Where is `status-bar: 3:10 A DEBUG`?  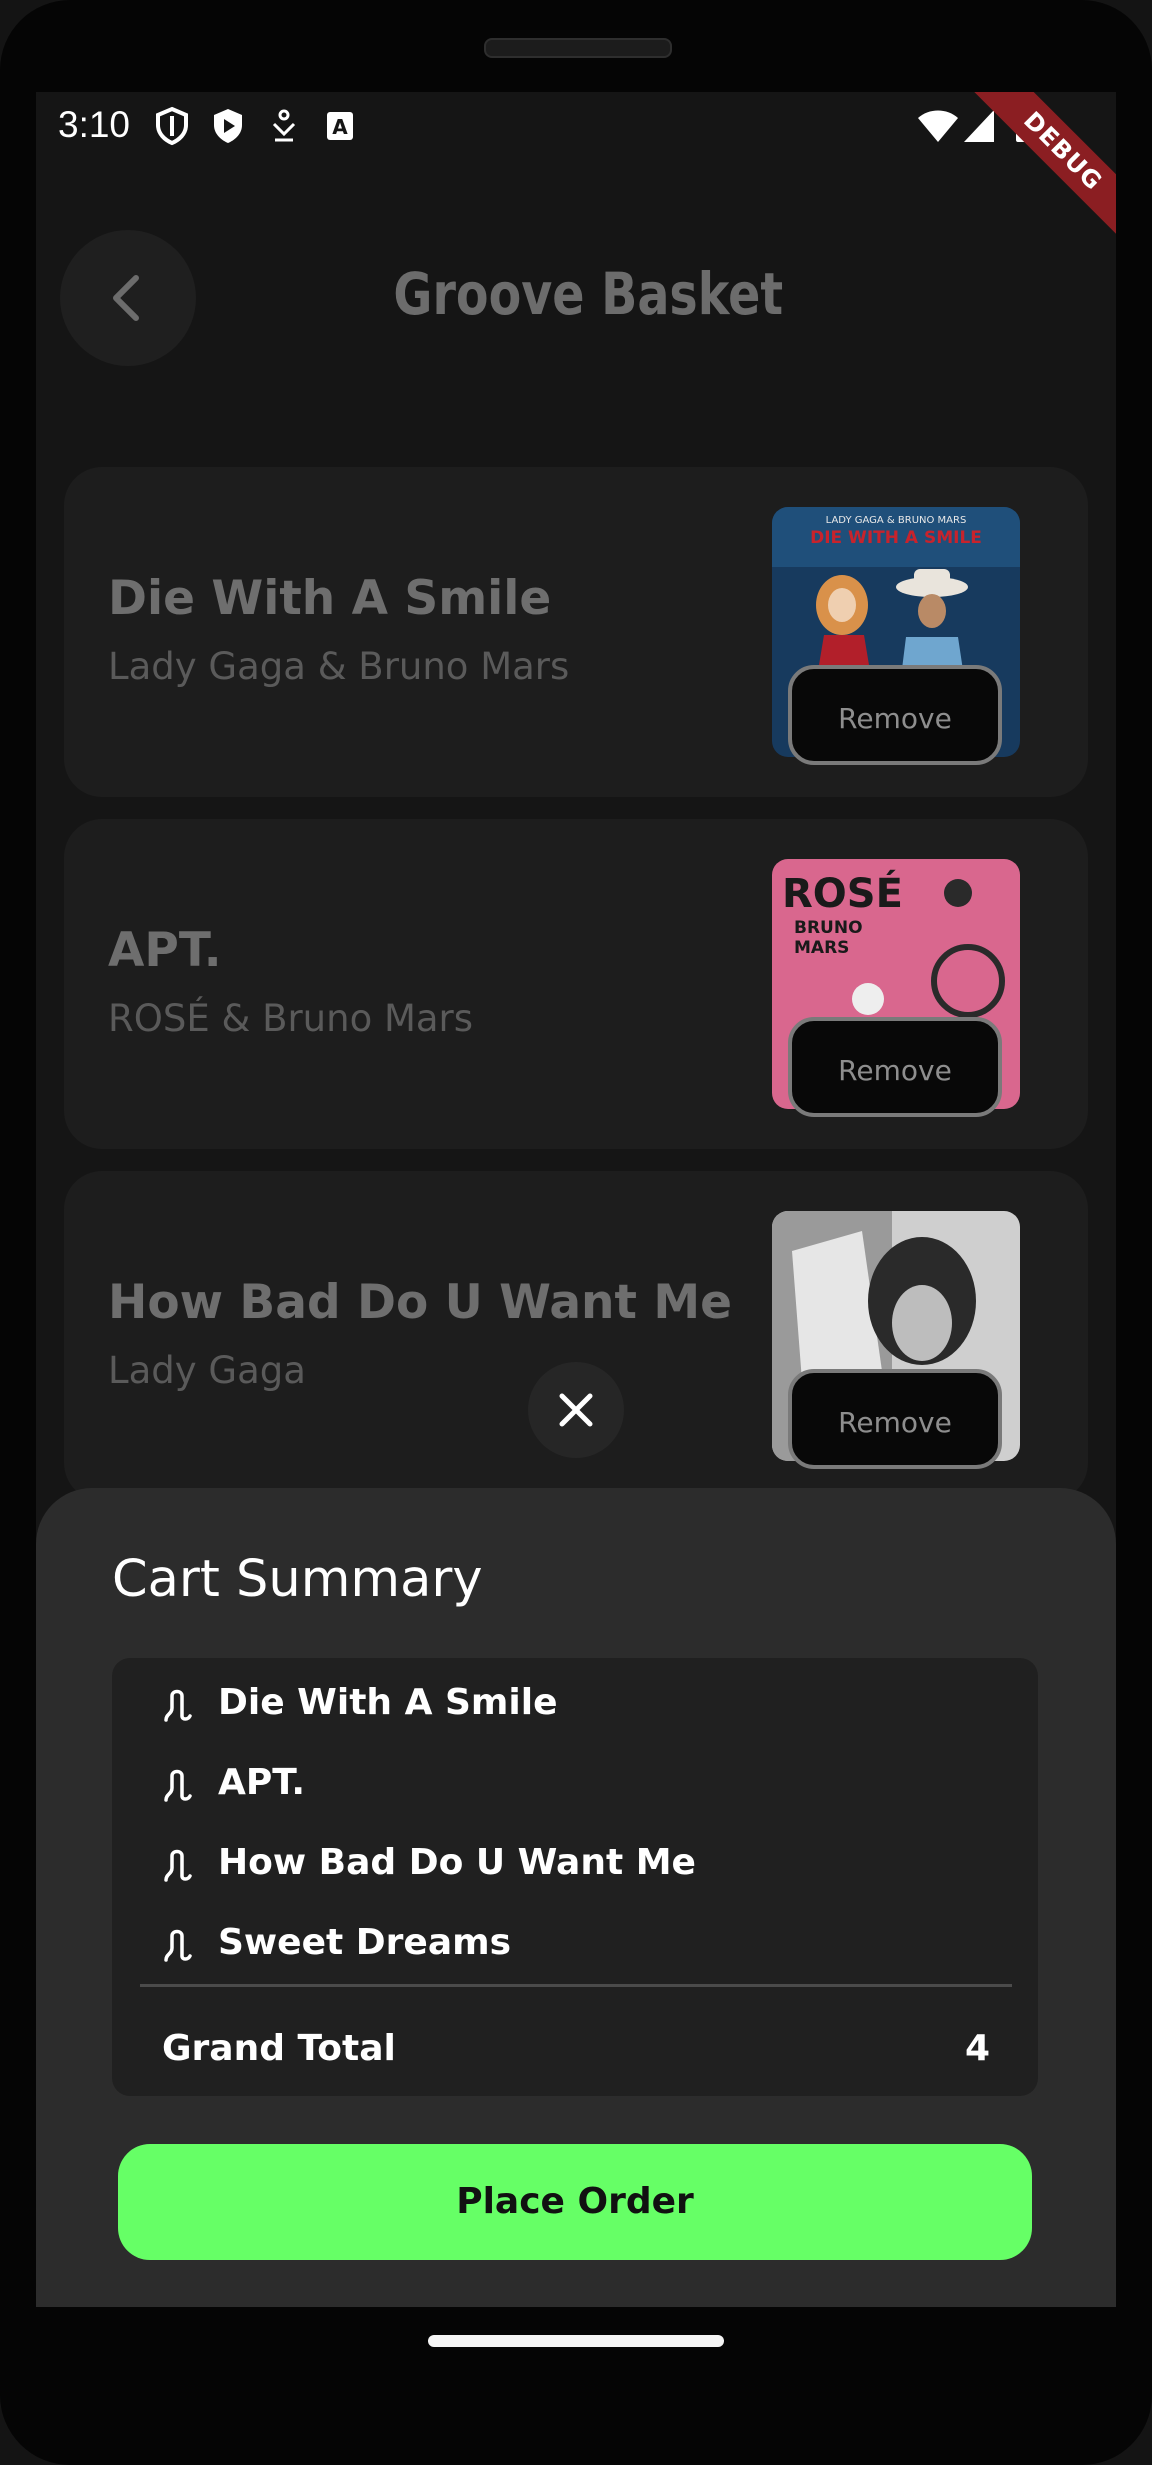
status-bar: 3:10 A DEBUG is located at coordinates (576, 170).